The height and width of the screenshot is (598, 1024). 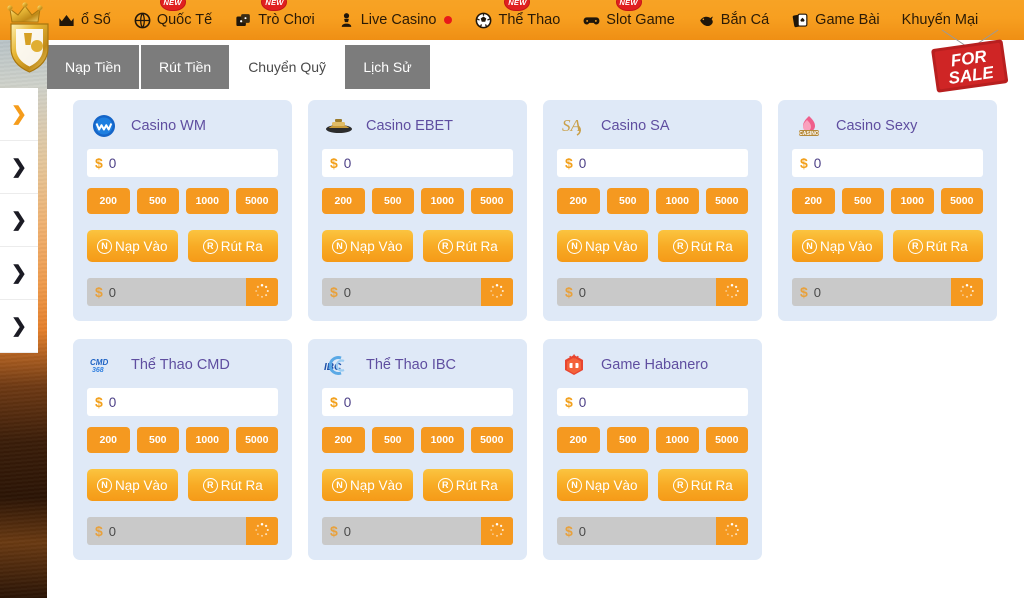 I want to click on withdraw-label: Rút Ra, so click(x=476, y=246).